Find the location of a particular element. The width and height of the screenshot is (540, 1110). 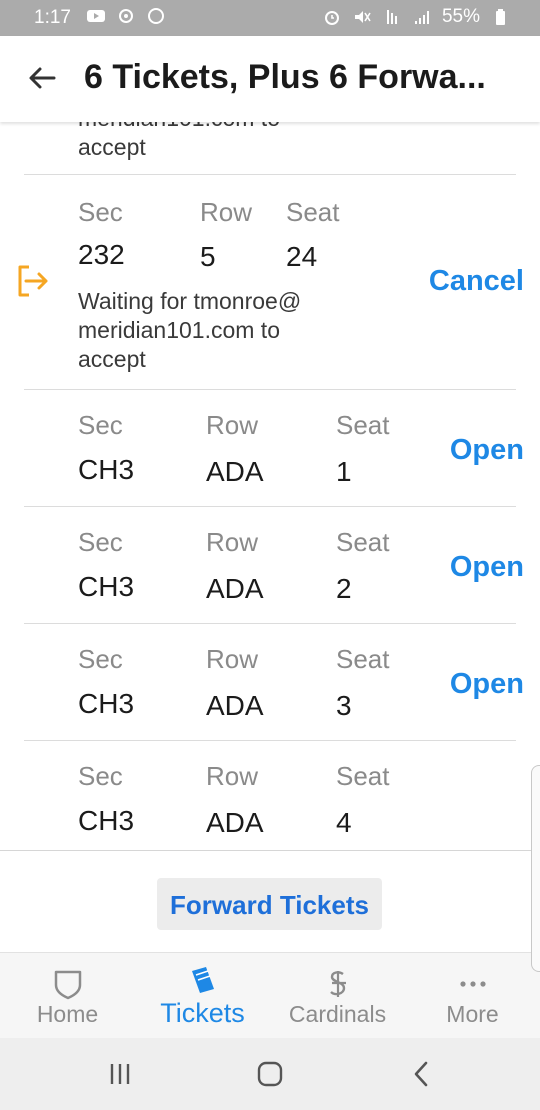

sync-notification-icon is located at coordinates (126, 16).